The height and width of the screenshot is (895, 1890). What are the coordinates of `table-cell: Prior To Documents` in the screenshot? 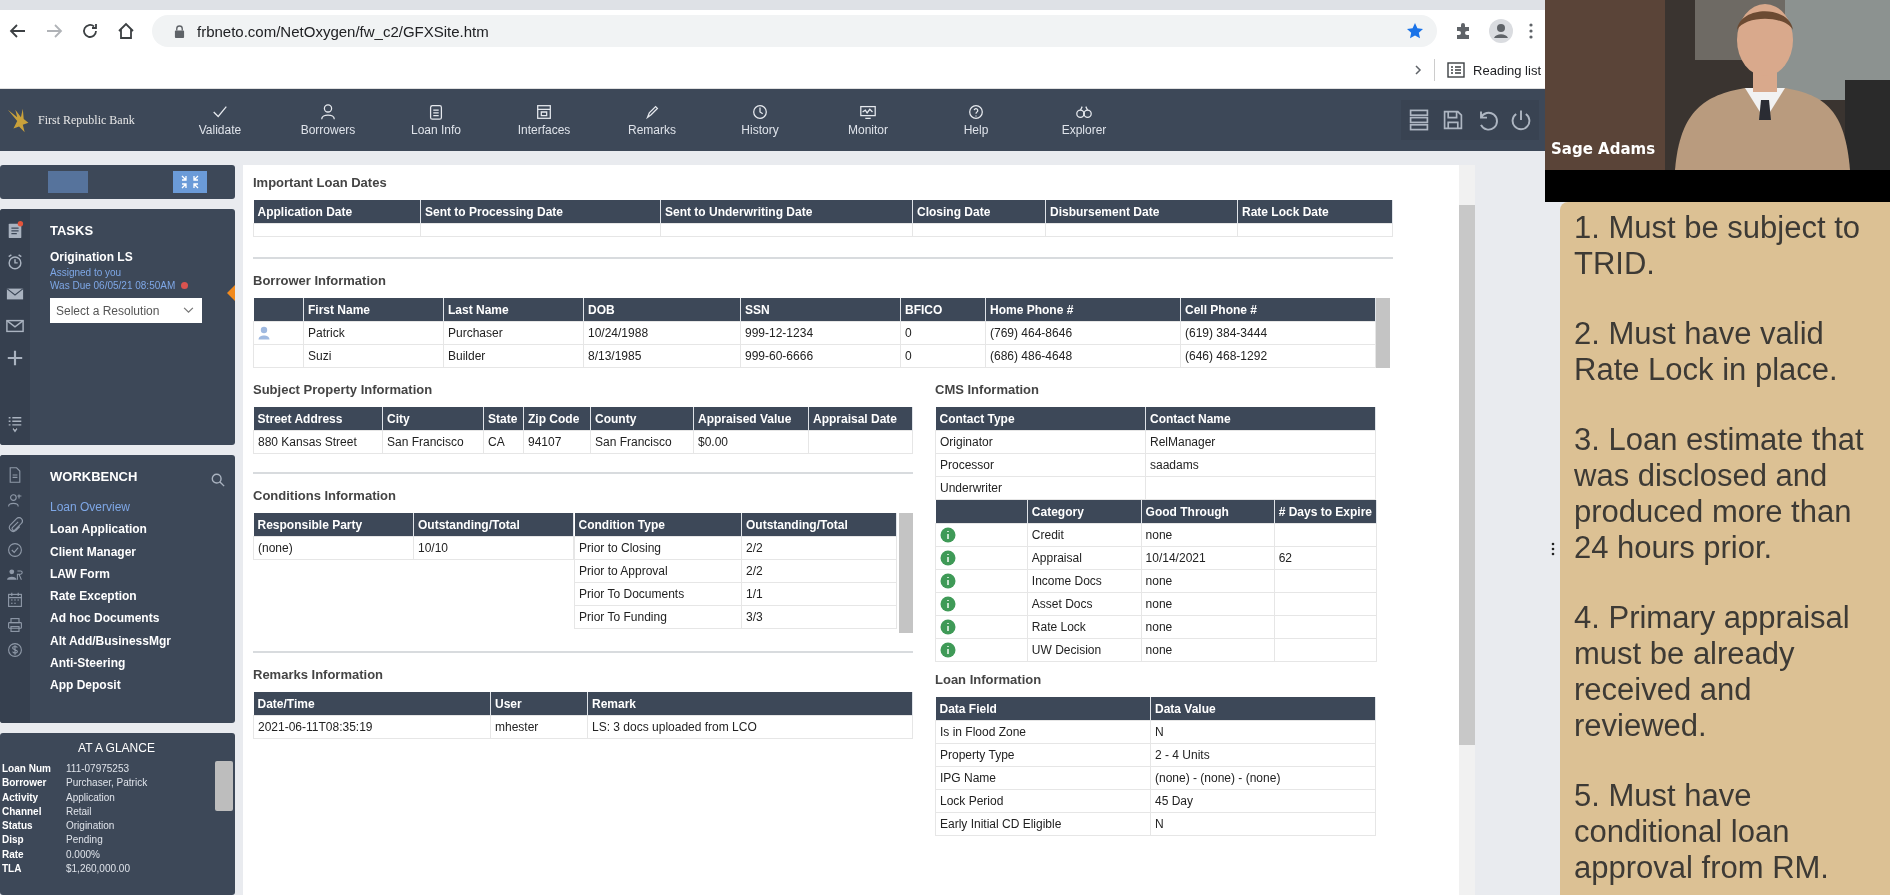 It's located at (632, 594).